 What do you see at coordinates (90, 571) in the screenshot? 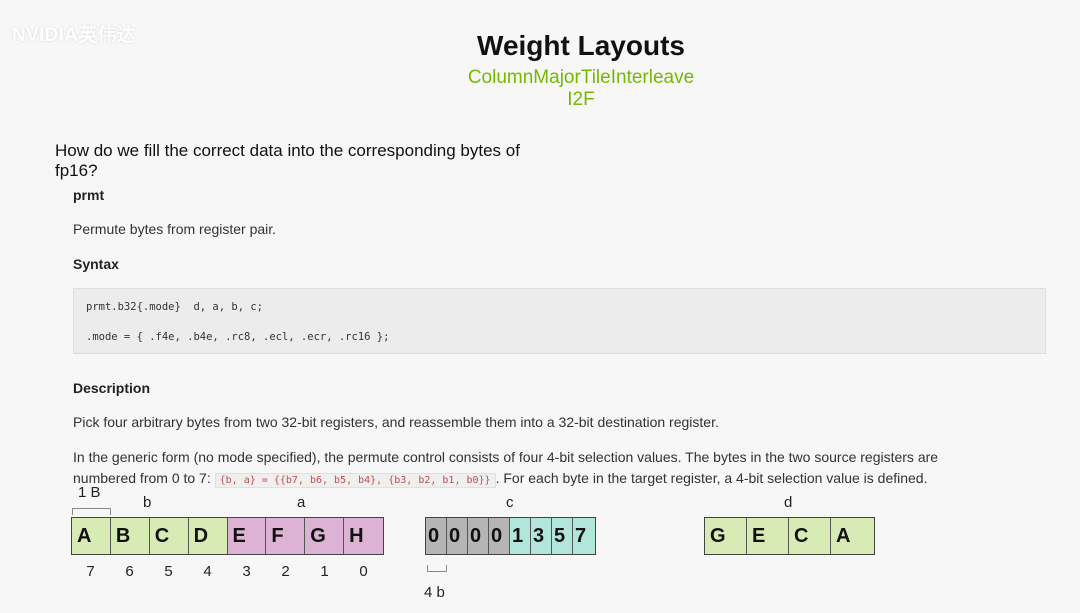
I see `byte-index: 7` at bounding box center [90, 571].